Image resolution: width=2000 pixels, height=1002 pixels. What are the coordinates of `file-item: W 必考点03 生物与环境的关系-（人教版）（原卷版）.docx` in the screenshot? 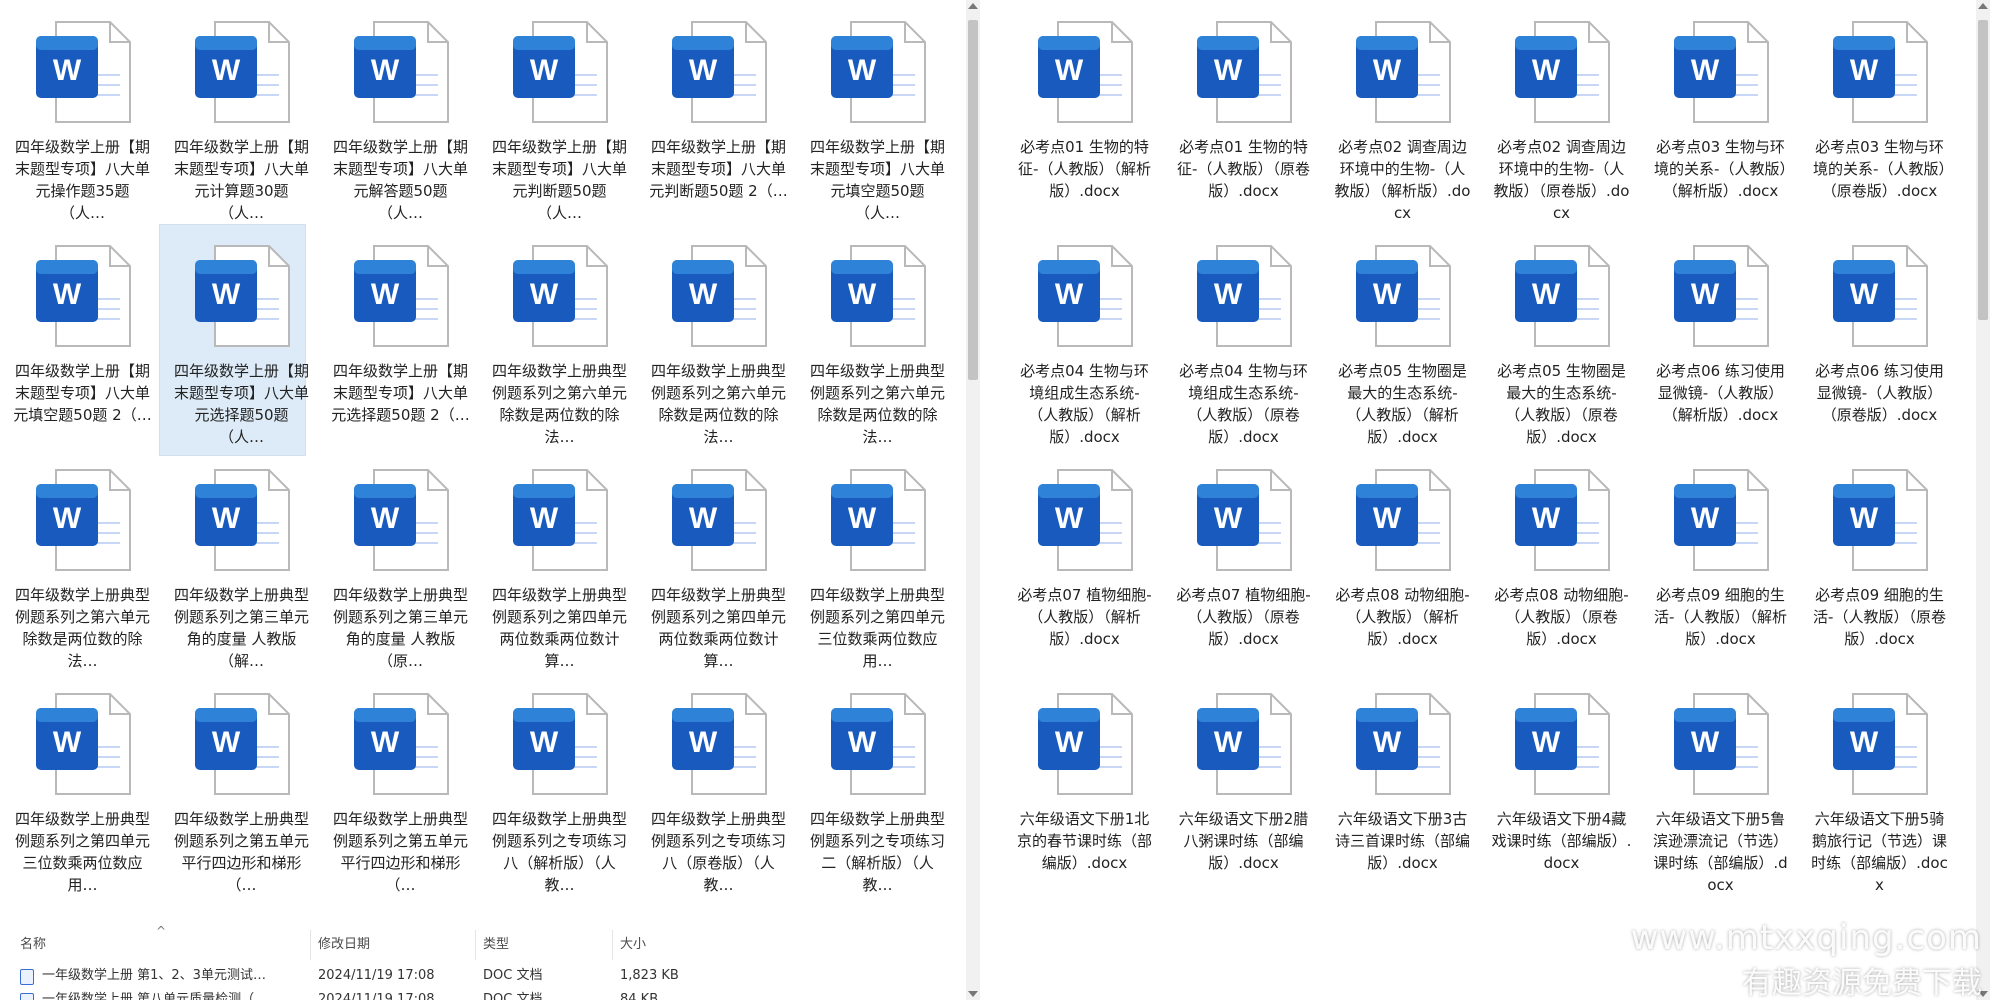 It's located at (1879, 106).